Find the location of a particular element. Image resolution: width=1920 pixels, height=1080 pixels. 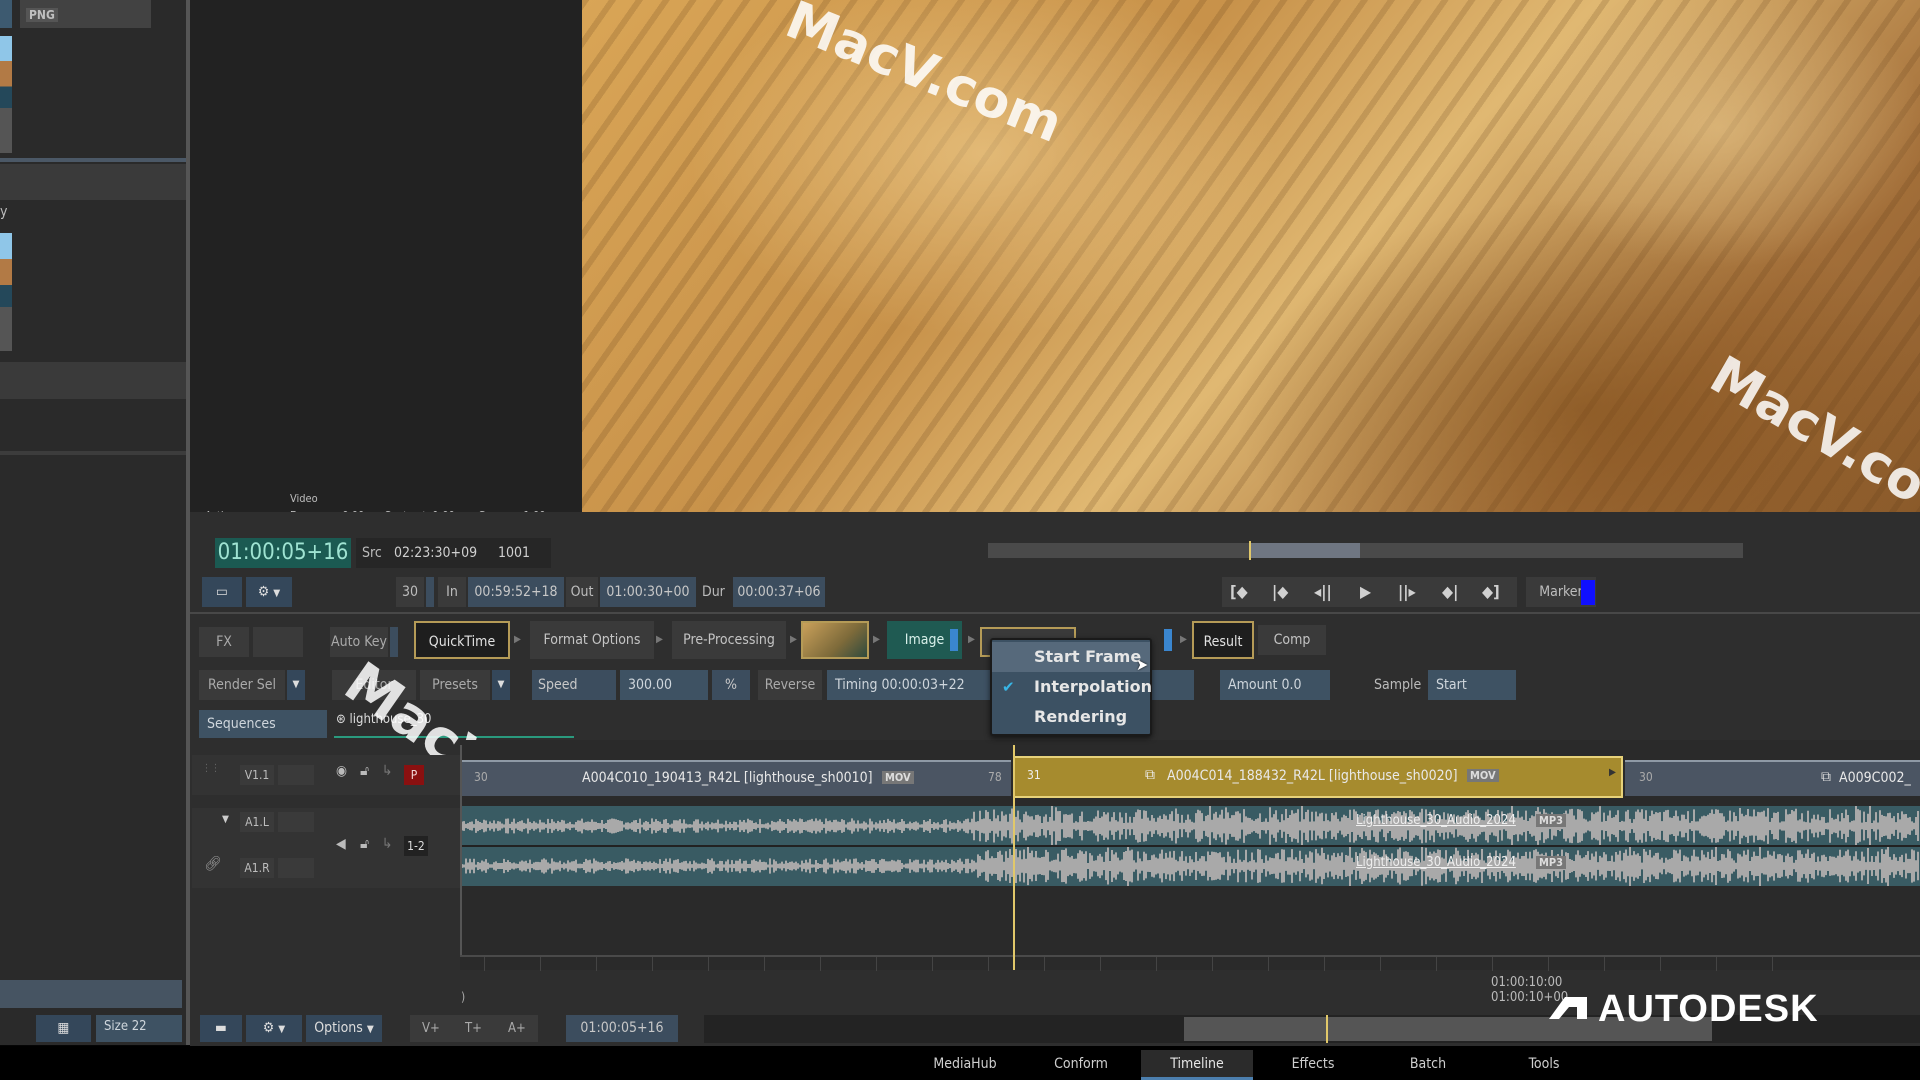

track-name: A1.R is located at coordinates (257, 868).